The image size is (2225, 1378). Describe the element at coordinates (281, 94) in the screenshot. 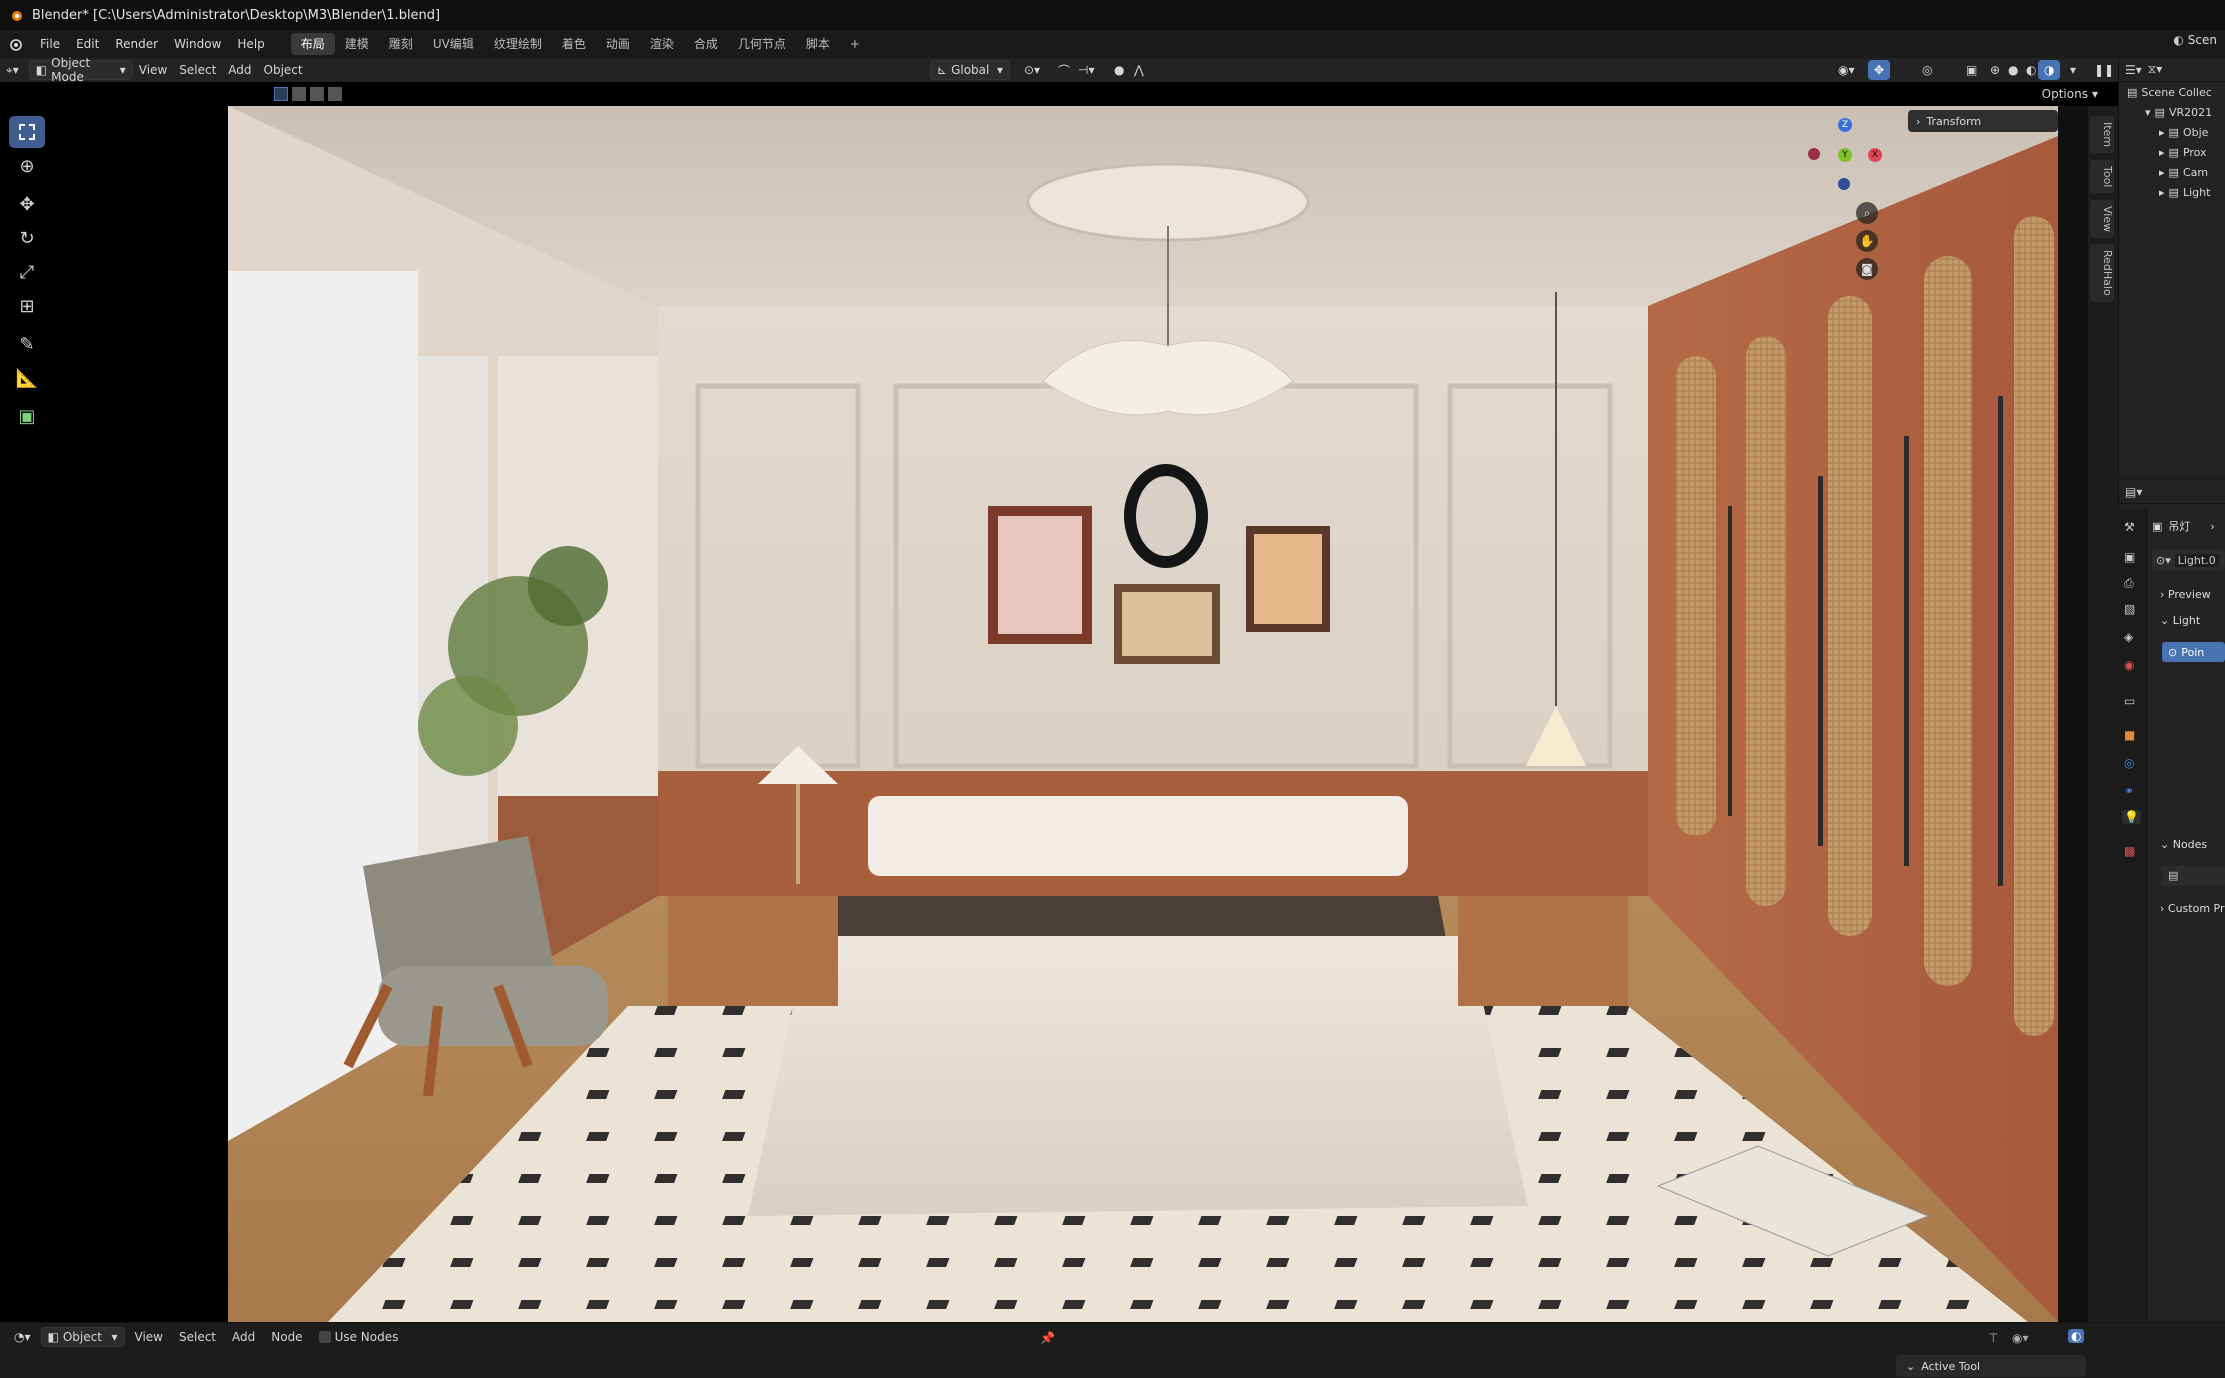

I see `select-mode-new-icon` at that location.